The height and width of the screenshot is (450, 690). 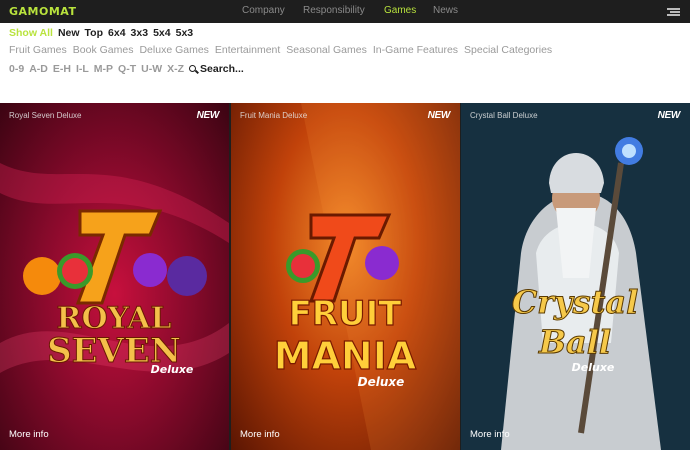 I want to click on fruit-mania-logo-line1: FRUIT, so click(x=346, y=314).